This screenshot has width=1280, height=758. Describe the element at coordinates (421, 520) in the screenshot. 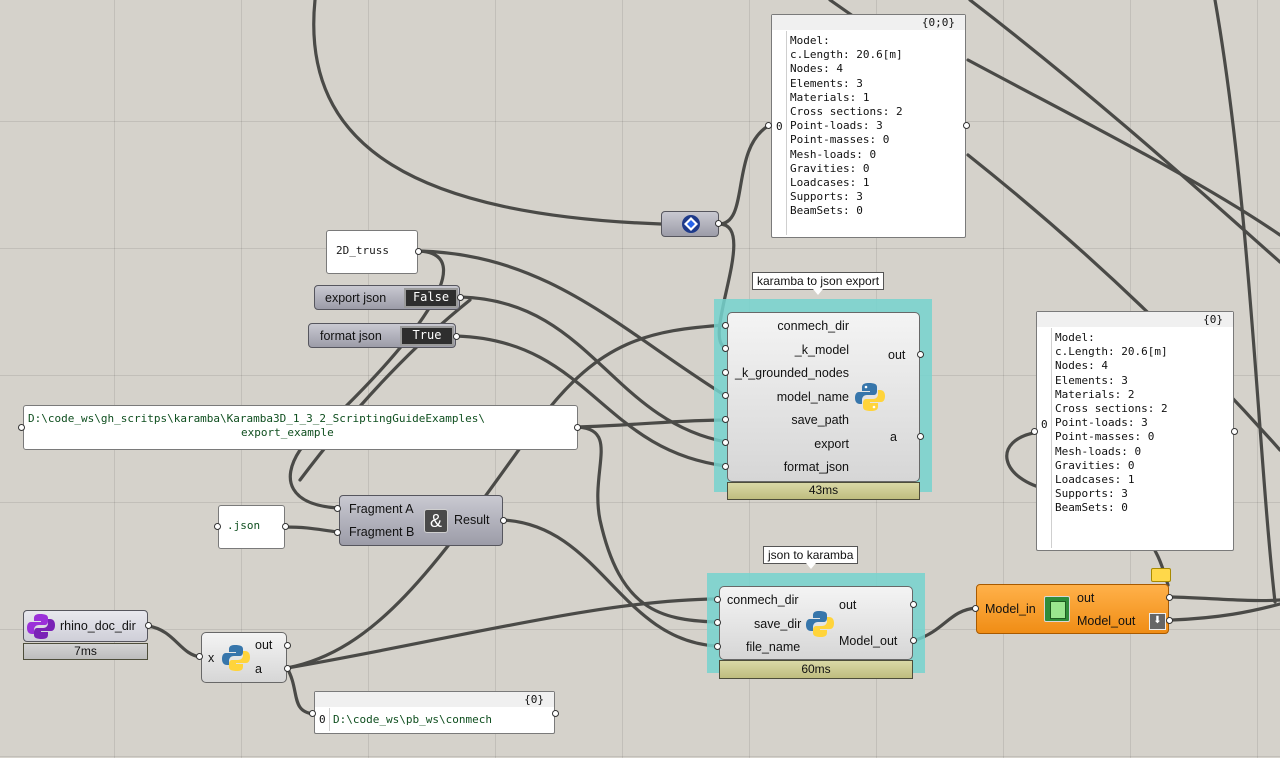

I see `concatenate-component: Fragment A Fragment B & Result` at that location.